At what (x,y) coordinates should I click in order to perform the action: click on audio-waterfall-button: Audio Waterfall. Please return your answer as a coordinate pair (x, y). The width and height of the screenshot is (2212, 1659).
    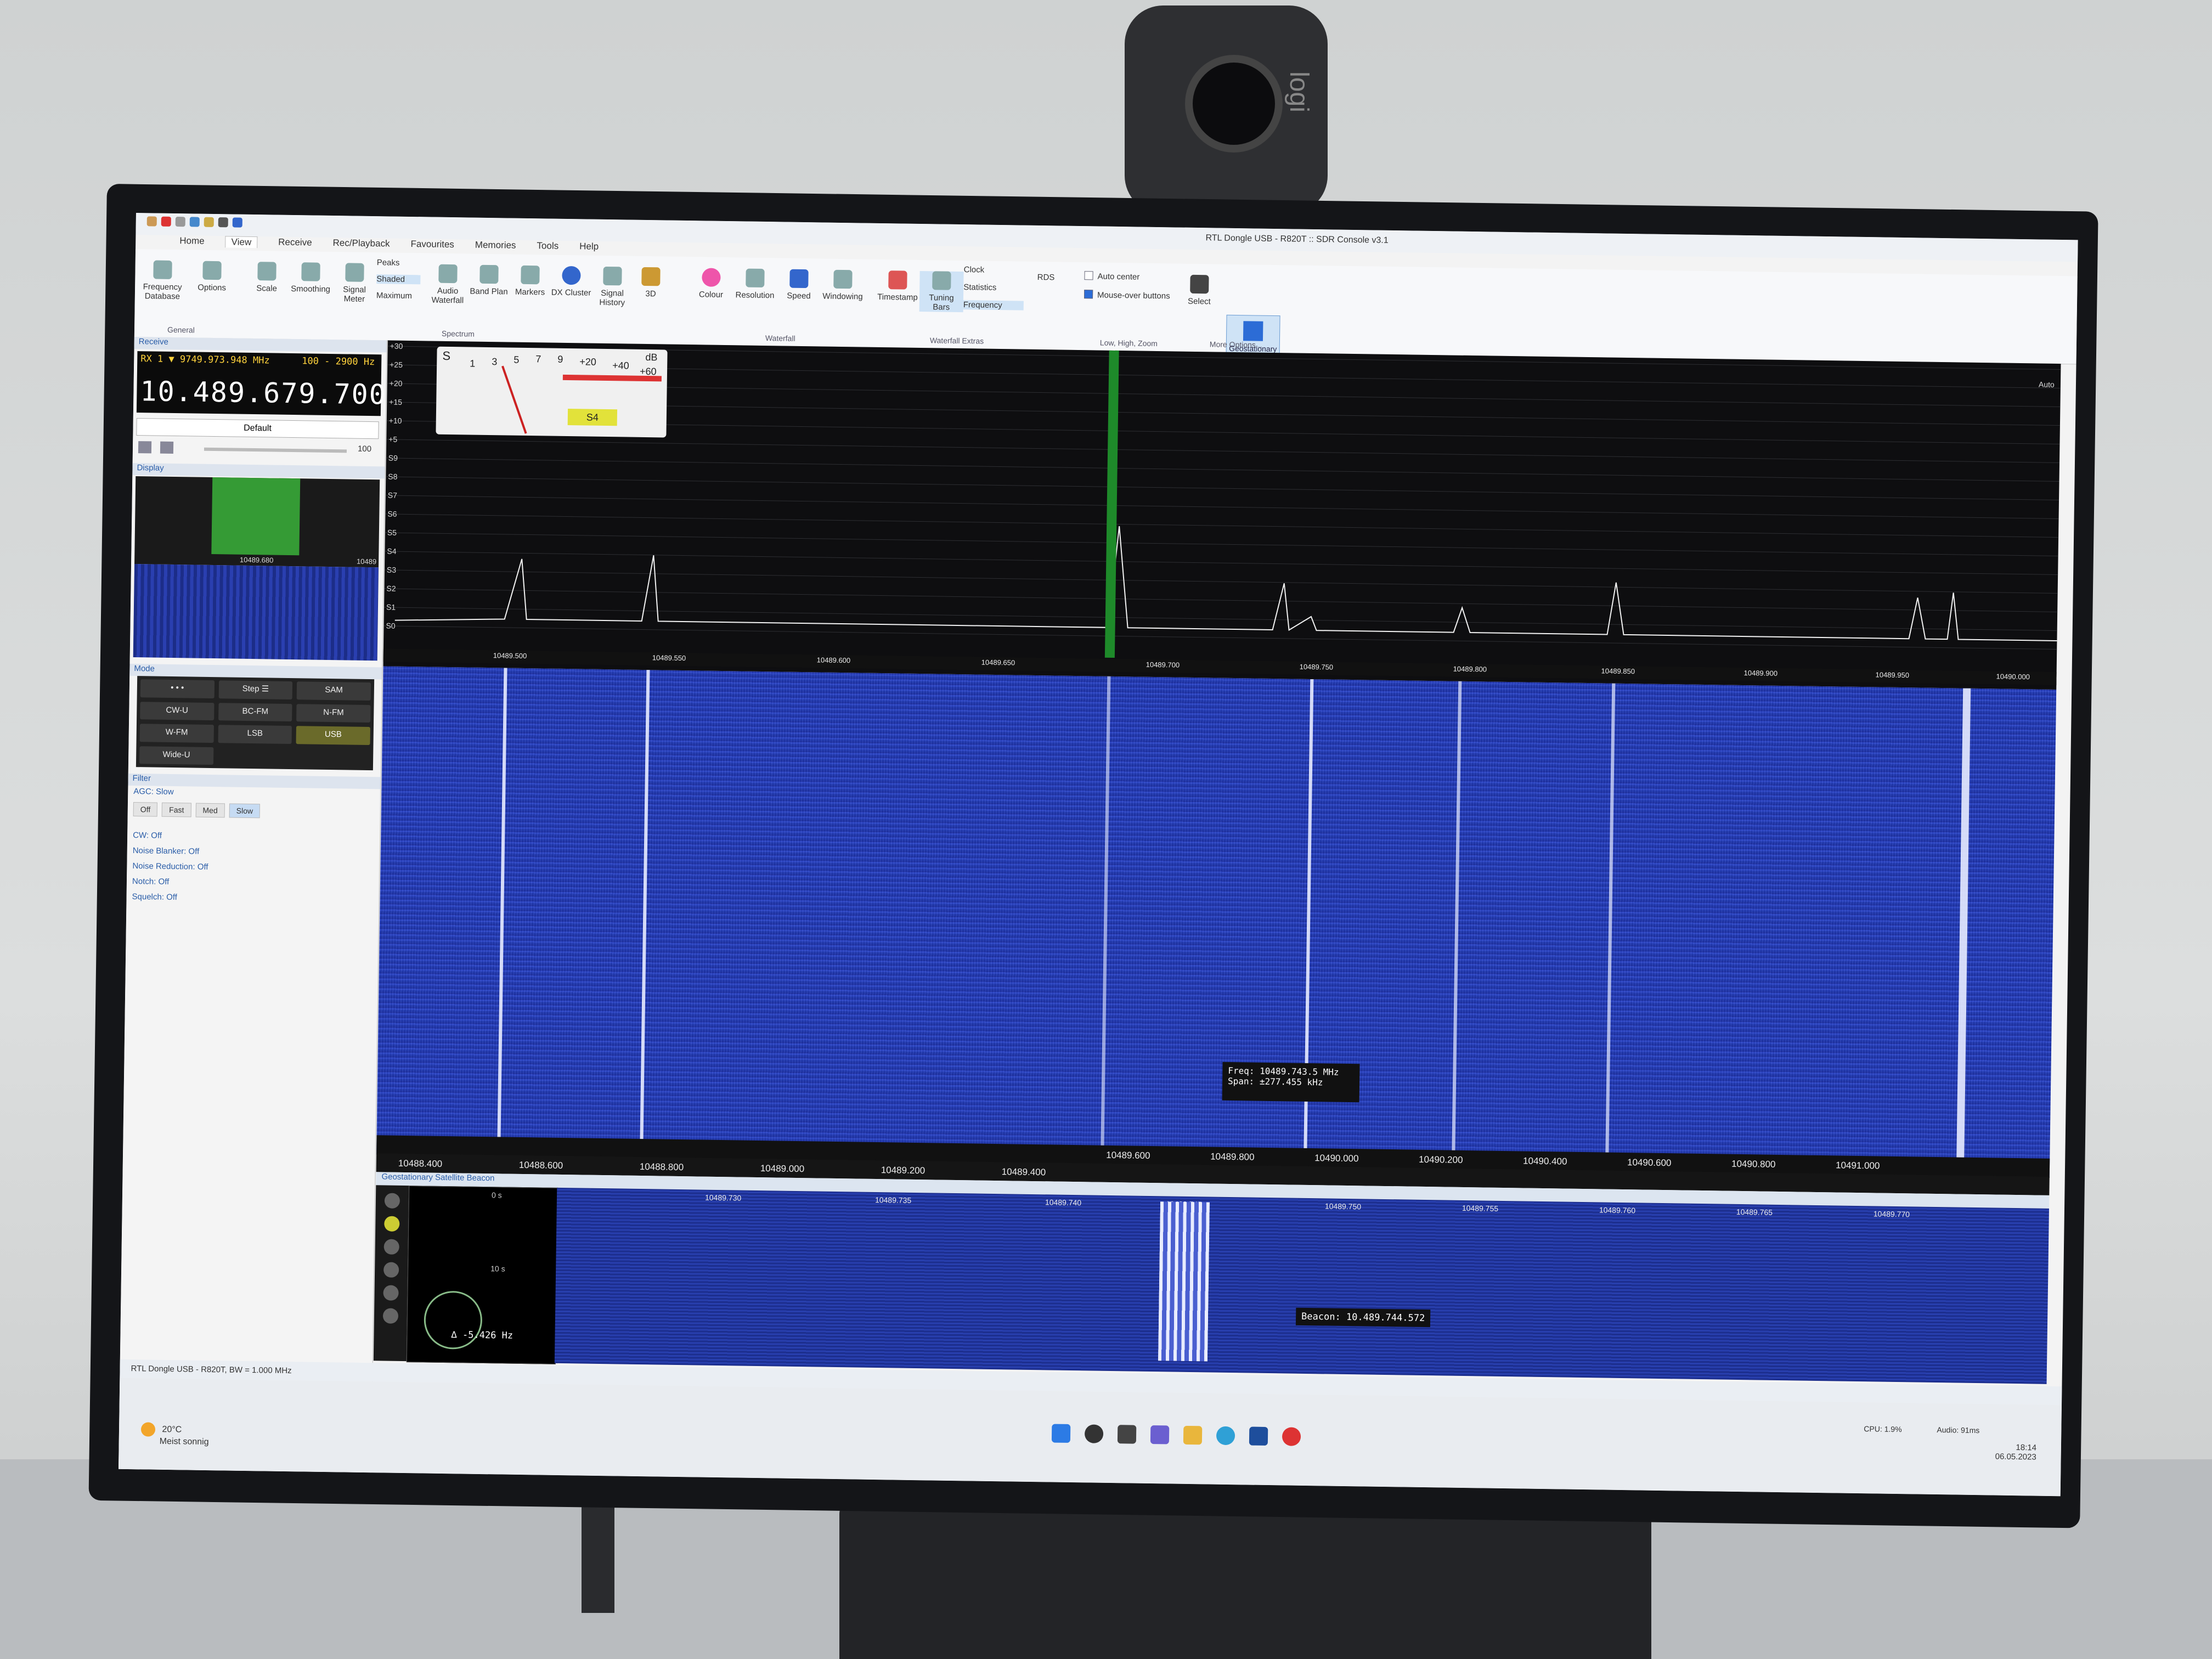
    Looking at the image, I should click on (448, 284).